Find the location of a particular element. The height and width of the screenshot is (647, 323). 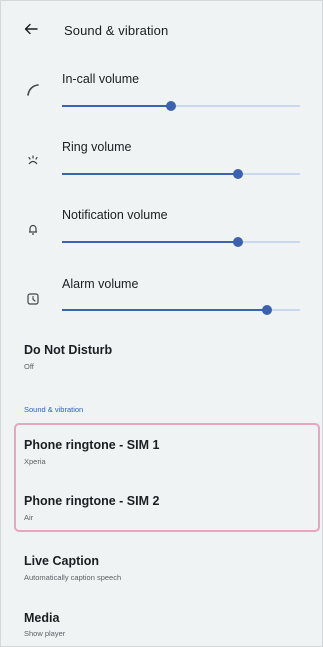

app-bar: Sound & vibration is located at coordinates (161, 32).